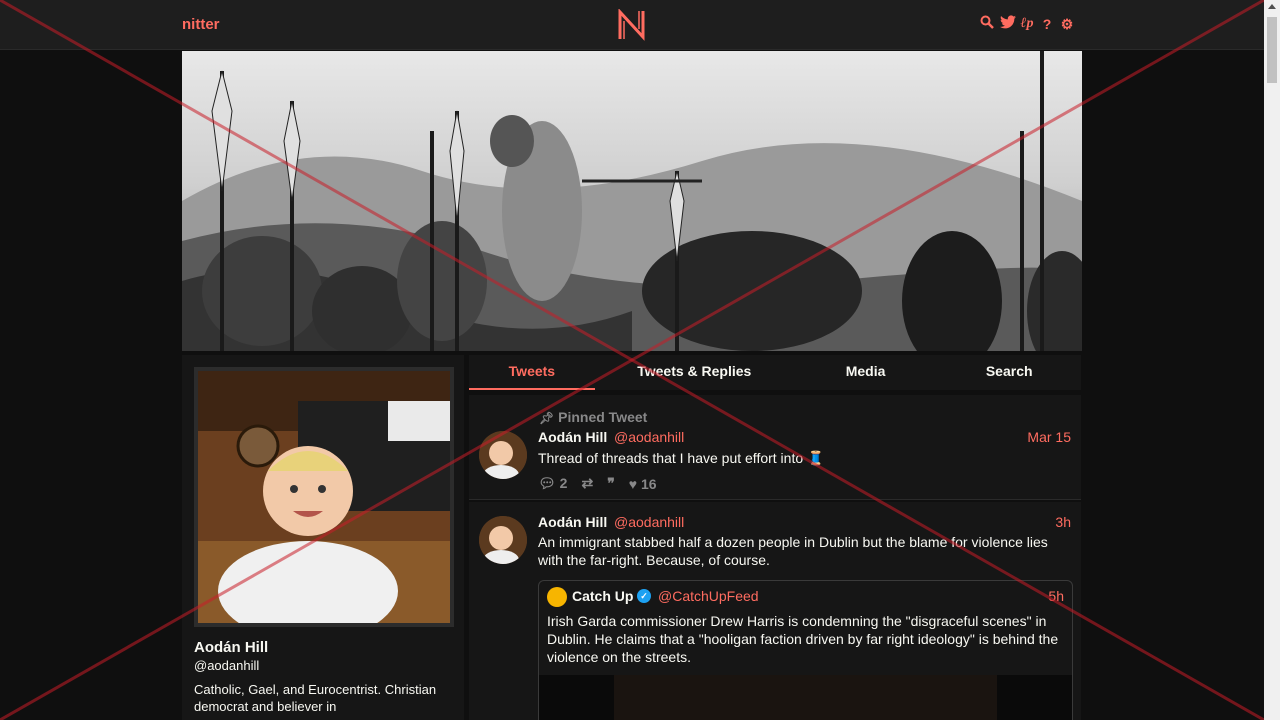 This screenshot has width=1280, height=720. What do you see at coordinates (547, 418) in the screenshot?
I see `pin-icon: 📌︎` at bounding box center [547, 418].